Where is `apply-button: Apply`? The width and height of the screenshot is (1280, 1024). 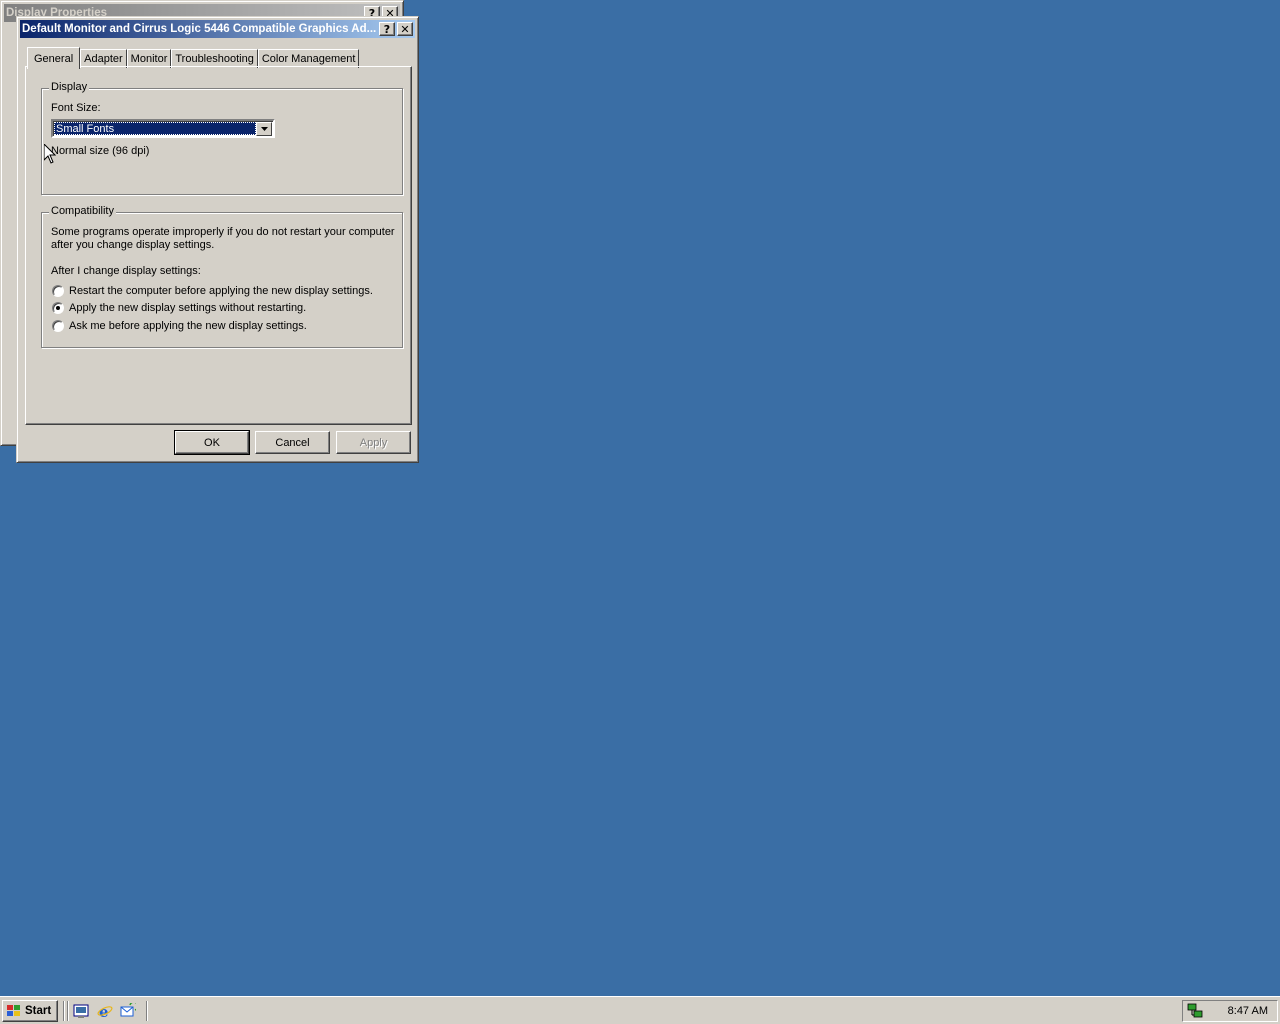 apply-button: Apply is located at coordinates (373, 442).